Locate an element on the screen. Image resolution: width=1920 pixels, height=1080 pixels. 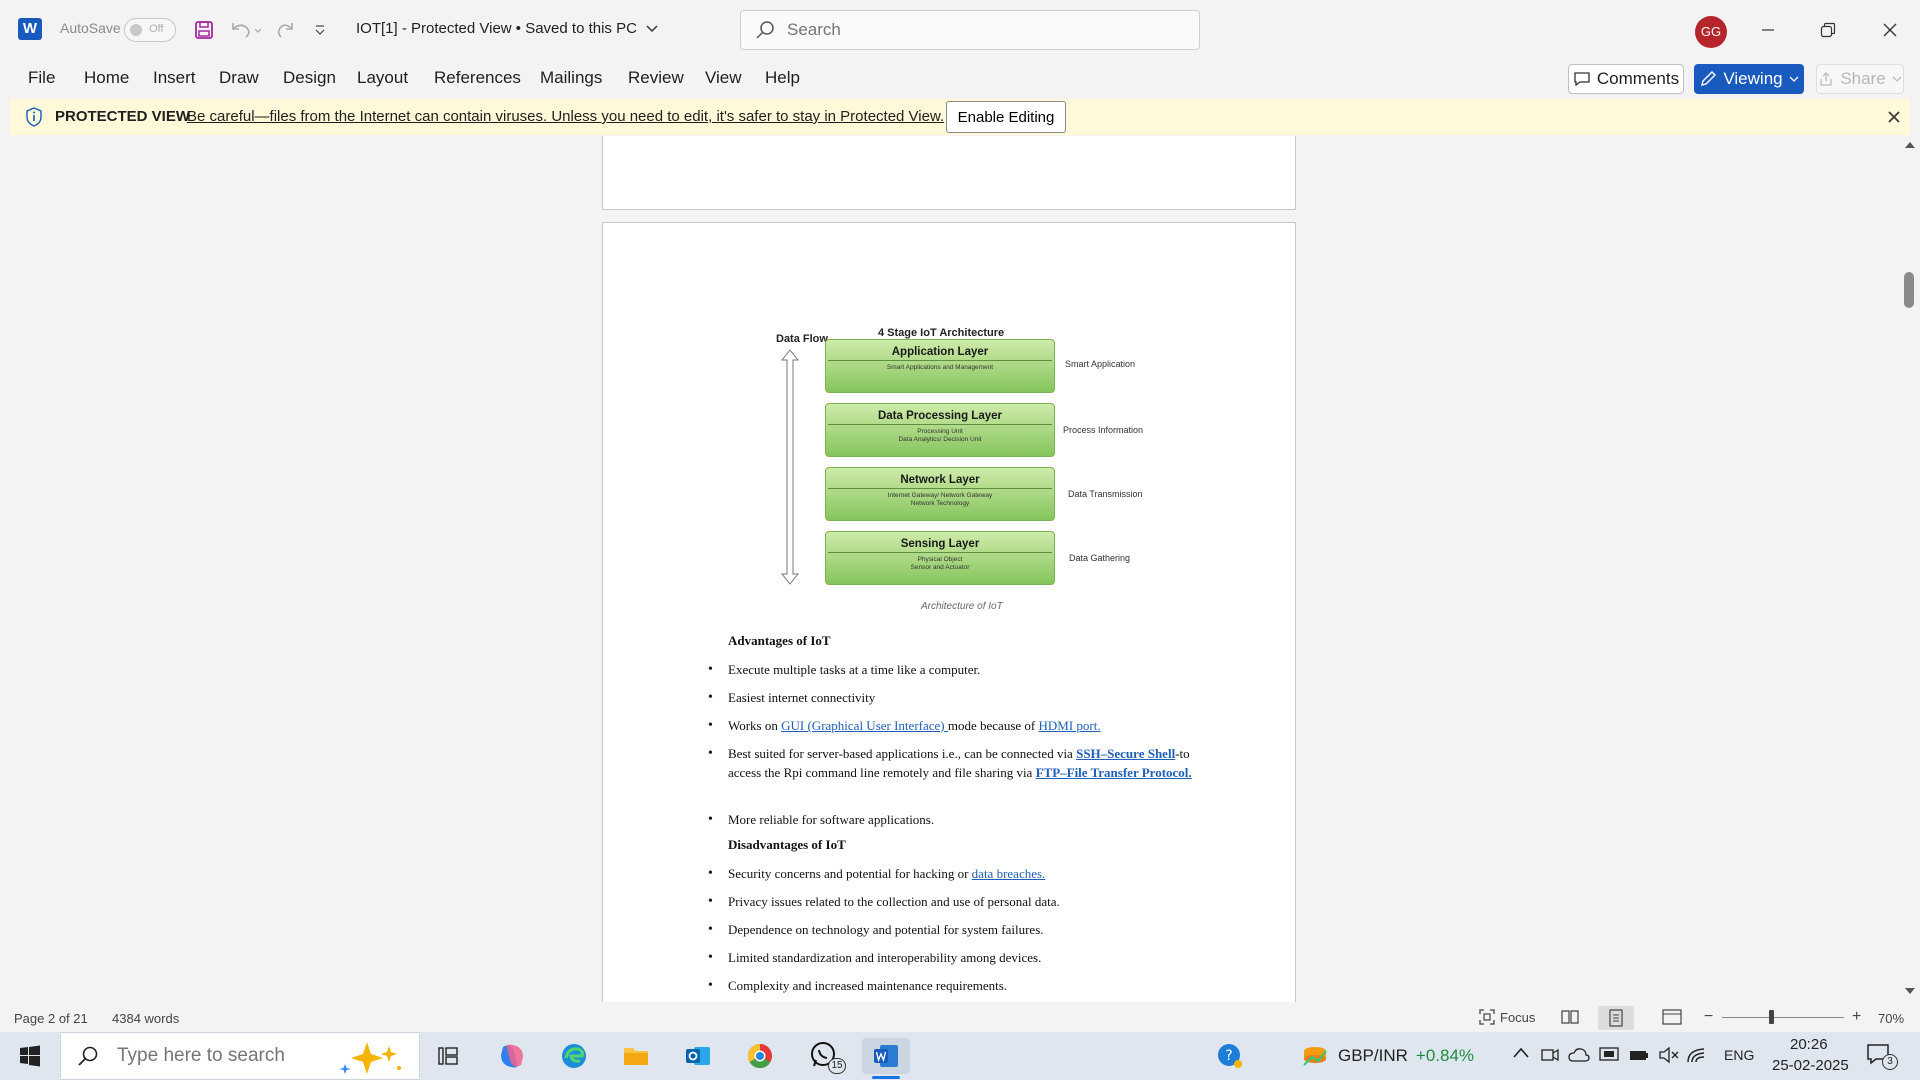
save-icon is located at coordinates (204, 30).